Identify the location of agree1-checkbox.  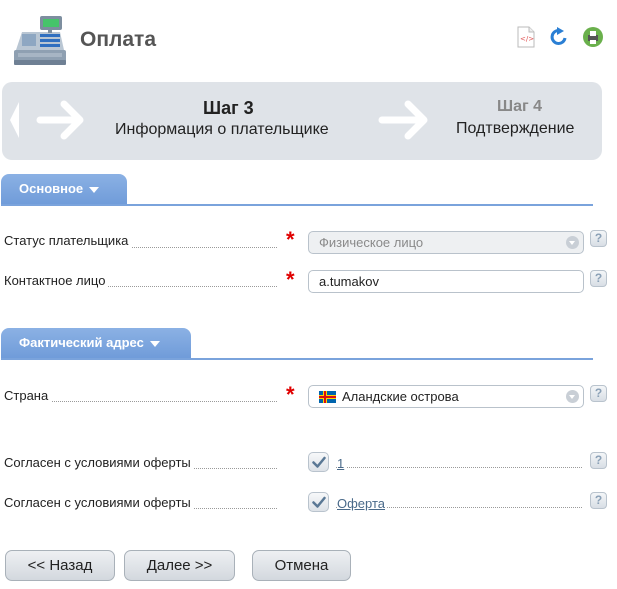
(318, 462).